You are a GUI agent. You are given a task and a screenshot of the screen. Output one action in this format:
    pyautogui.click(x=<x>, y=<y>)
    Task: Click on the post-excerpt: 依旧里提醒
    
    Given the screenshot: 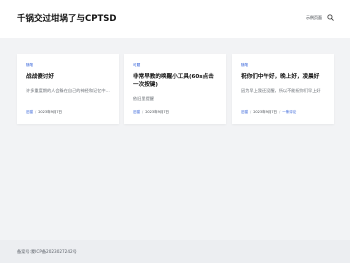 What is the action you would take?
    pyautogui.click(x=143, y=98)
    